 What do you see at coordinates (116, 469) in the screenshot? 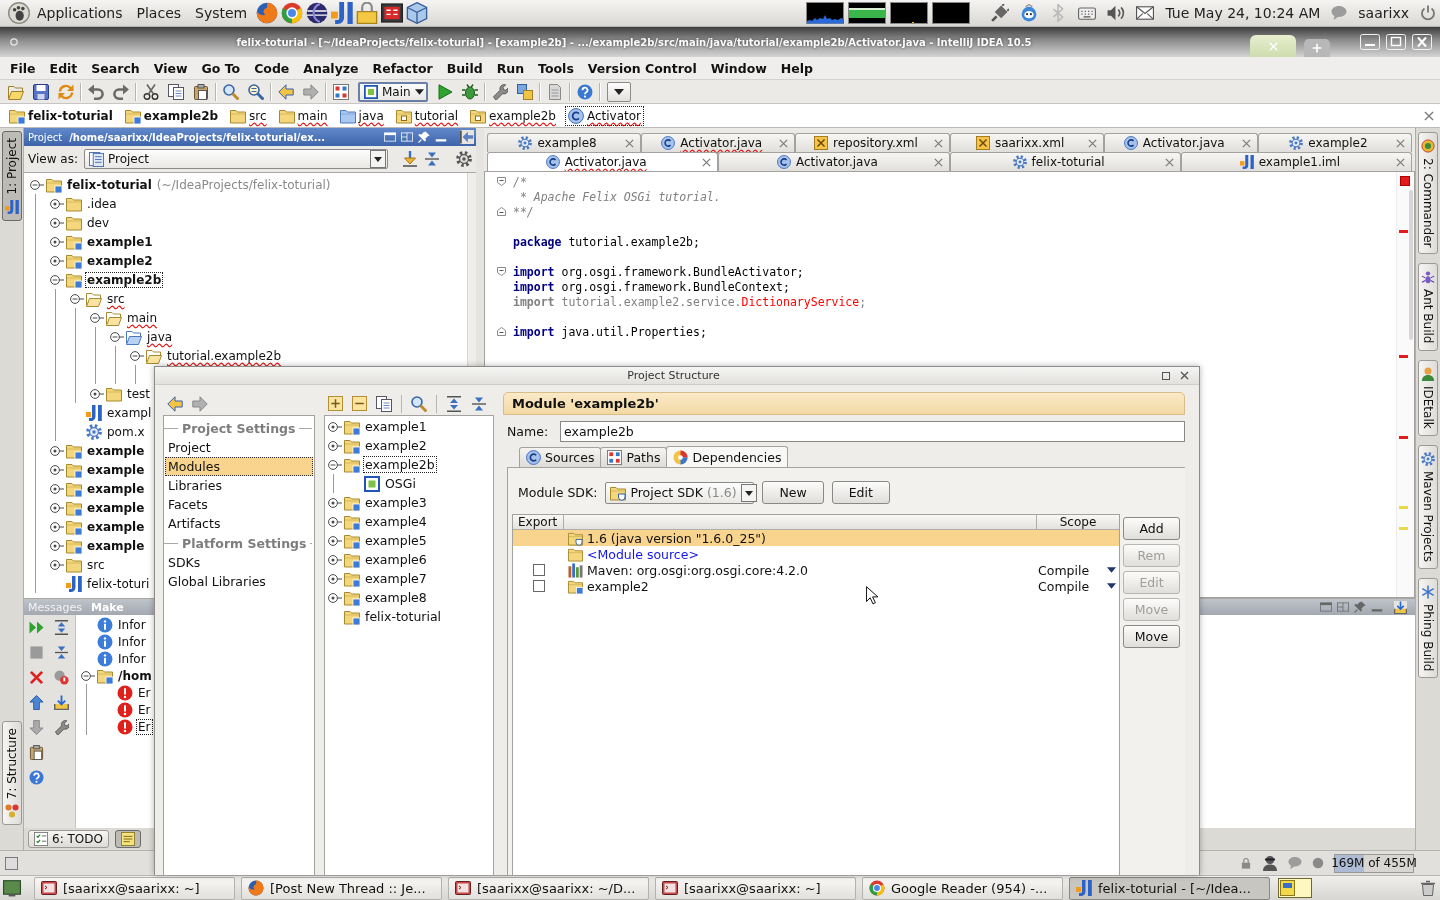
I see `tree-item: example` at bounding box center [116, 469].